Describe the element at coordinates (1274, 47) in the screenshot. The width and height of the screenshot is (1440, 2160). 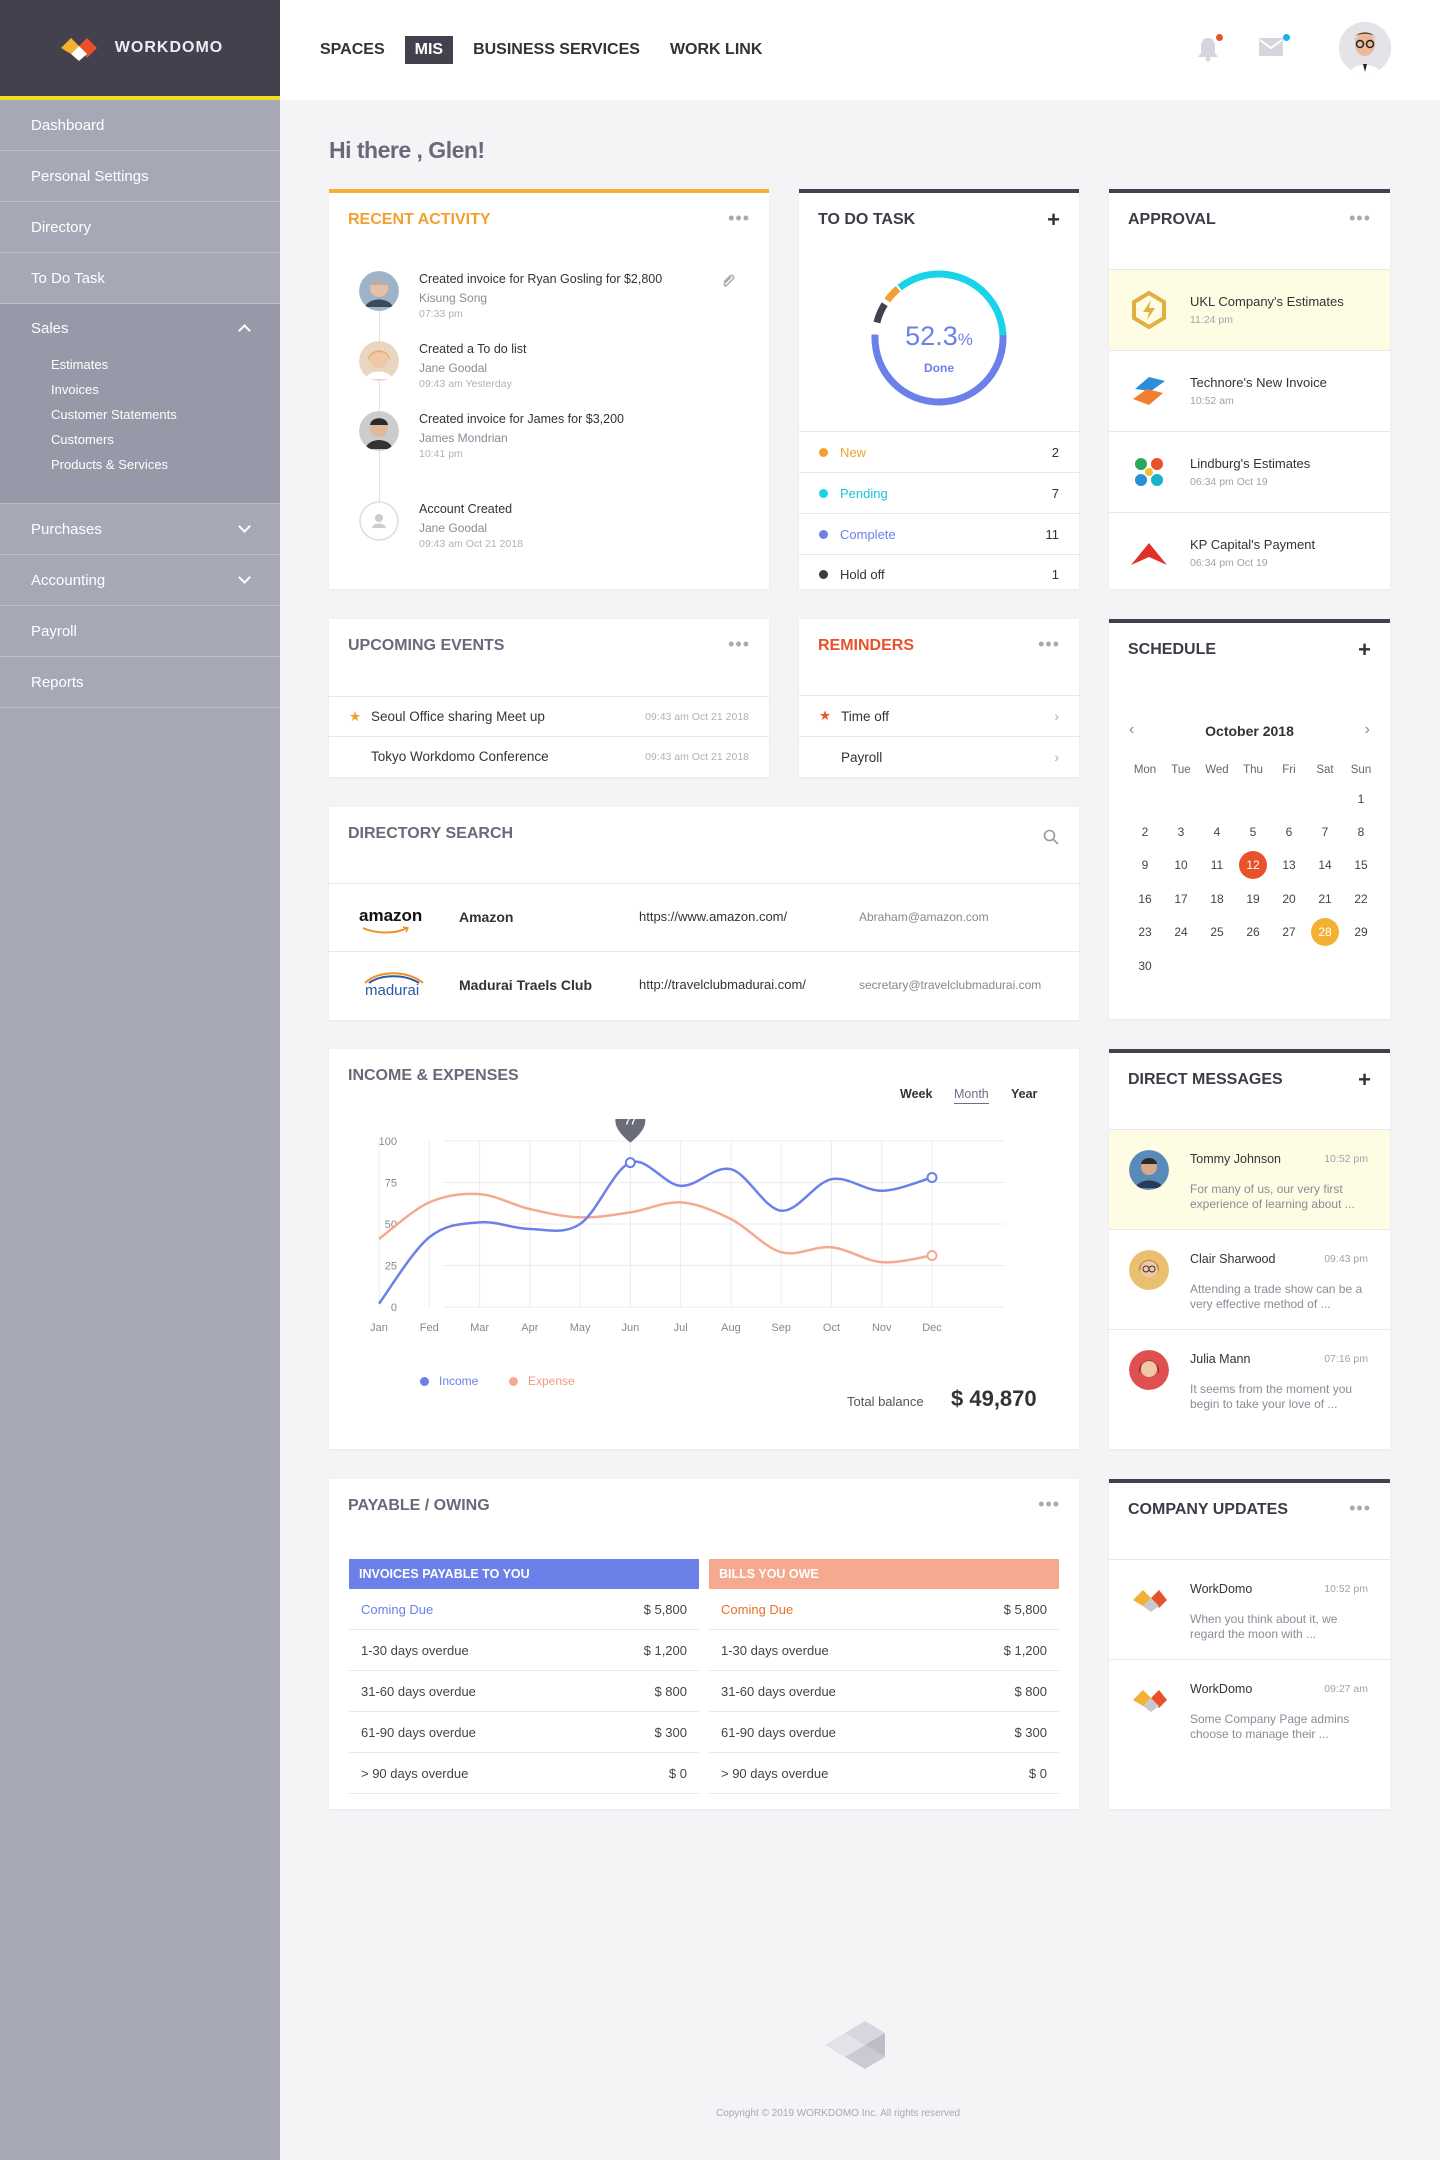
I see `mail-button` at that location.